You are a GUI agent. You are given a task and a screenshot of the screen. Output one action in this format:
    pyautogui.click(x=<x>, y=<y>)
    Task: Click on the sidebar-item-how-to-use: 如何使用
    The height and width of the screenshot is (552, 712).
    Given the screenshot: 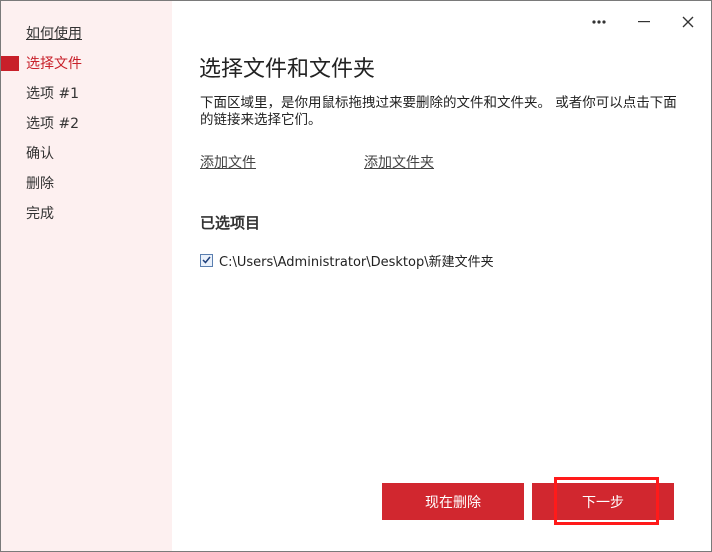 What is the action you would take?
    pyautogui.click(x=54, y=34)
    